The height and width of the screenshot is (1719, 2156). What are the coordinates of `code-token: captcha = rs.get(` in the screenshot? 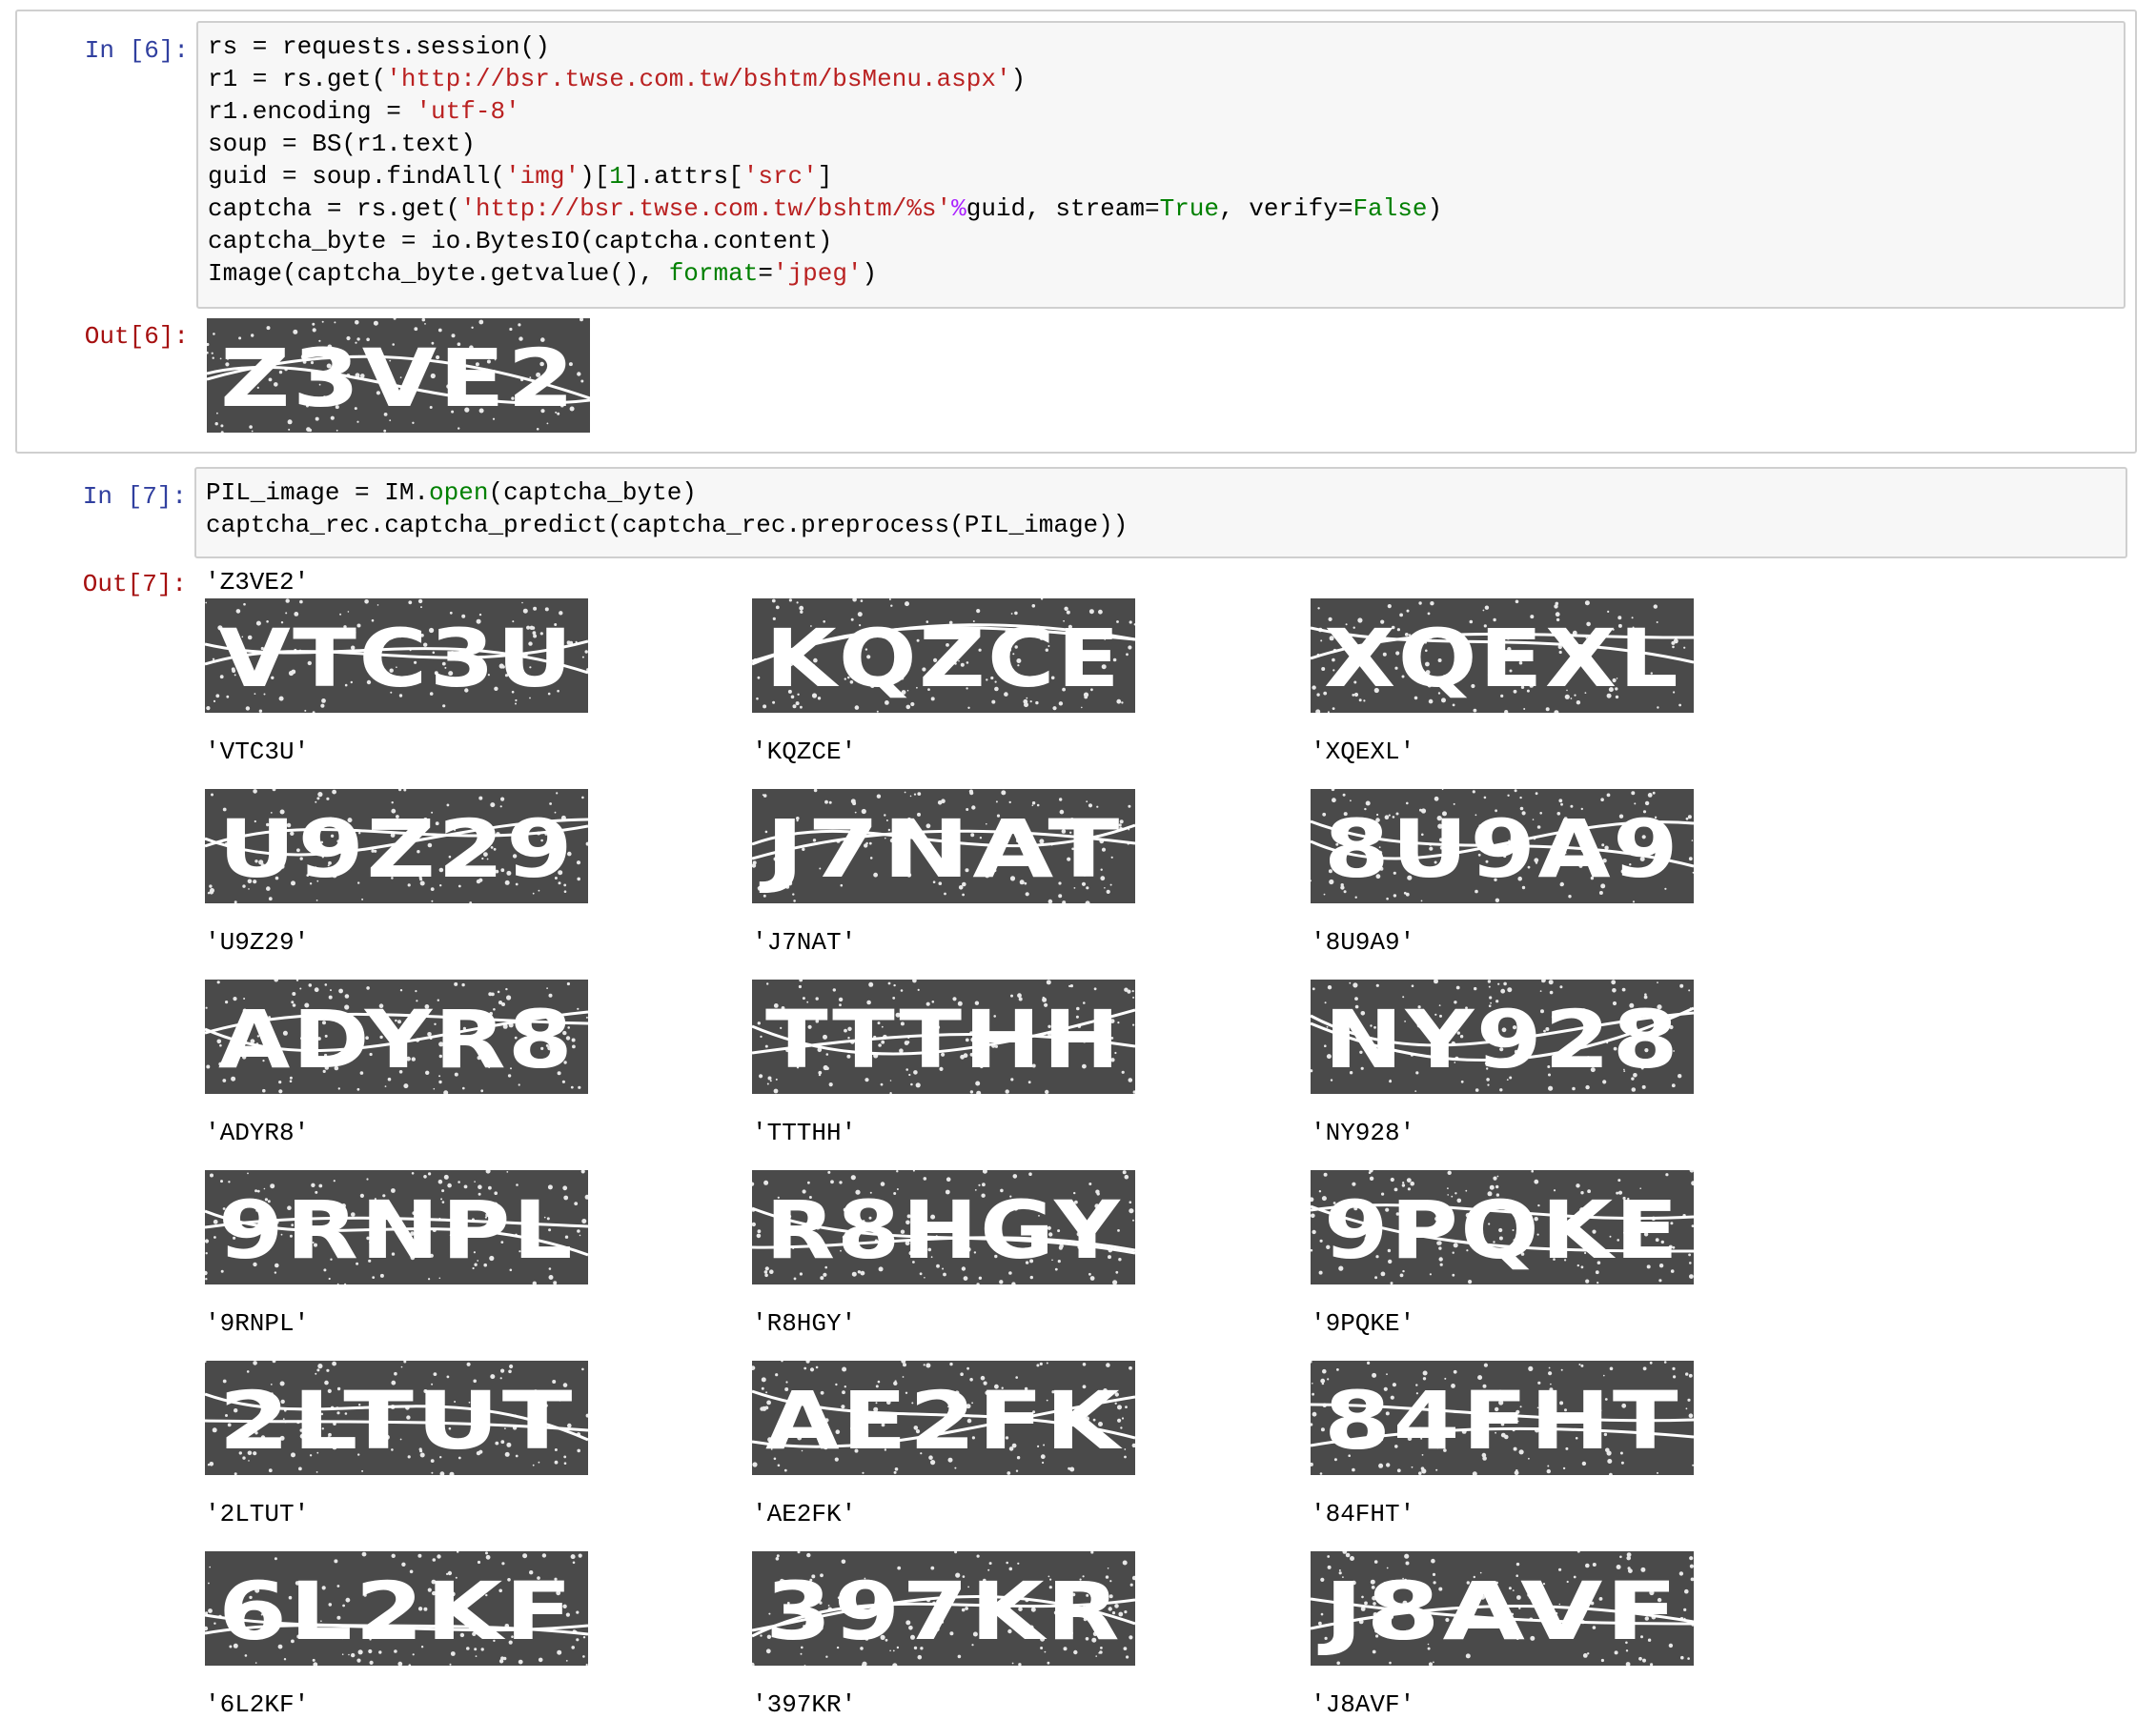 It's located at (335, 208).